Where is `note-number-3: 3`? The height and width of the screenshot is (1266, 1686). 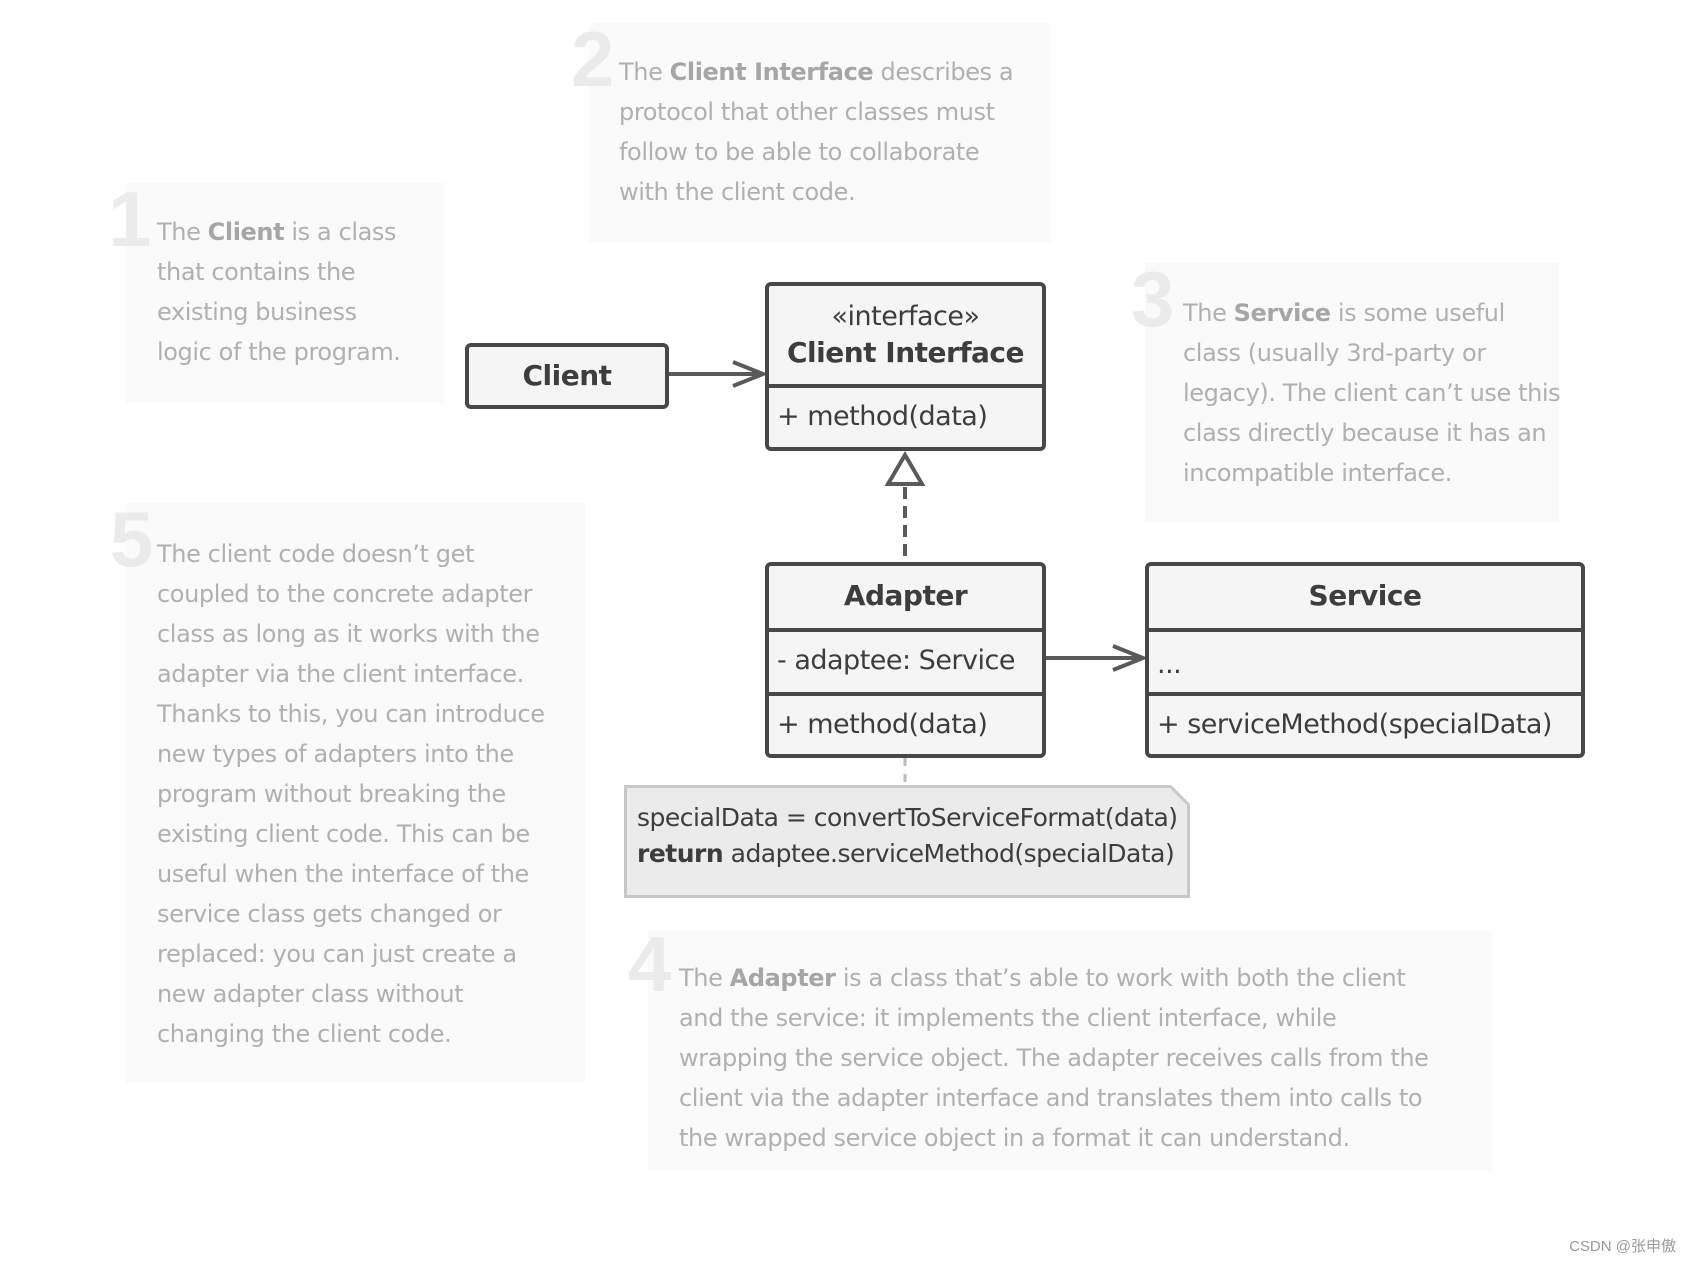 note-number-3: 3 is located at coordinates (1152, 299).